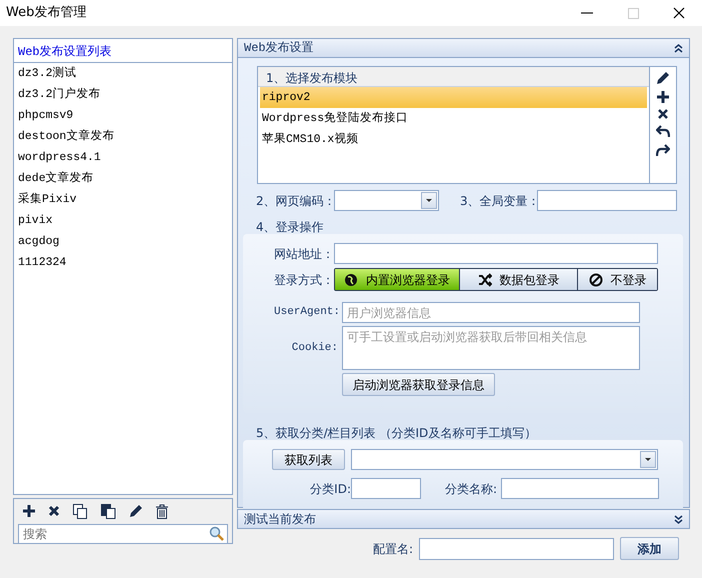  What do you see at coordinates (679, 13) in the screenshot?
I see `close-icon` at bounding box center [679, 13].